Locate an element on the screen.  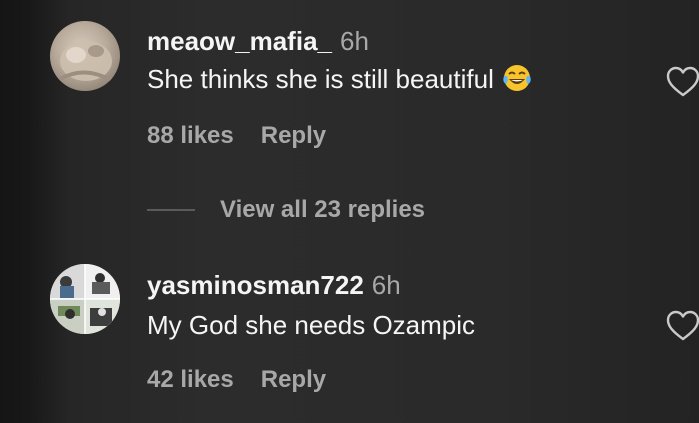
view-replies-toggle: View all 23 replies is located at coordinates (286, 211).